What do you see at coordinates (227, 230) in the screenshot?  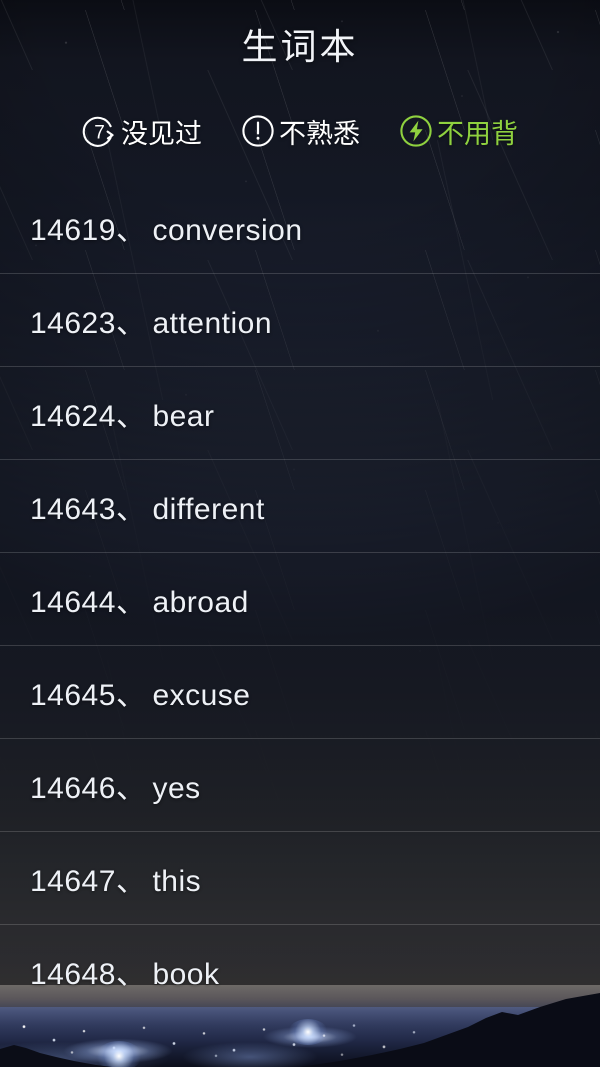 I see `word-term: conversion` at bounding box center [227, 230].